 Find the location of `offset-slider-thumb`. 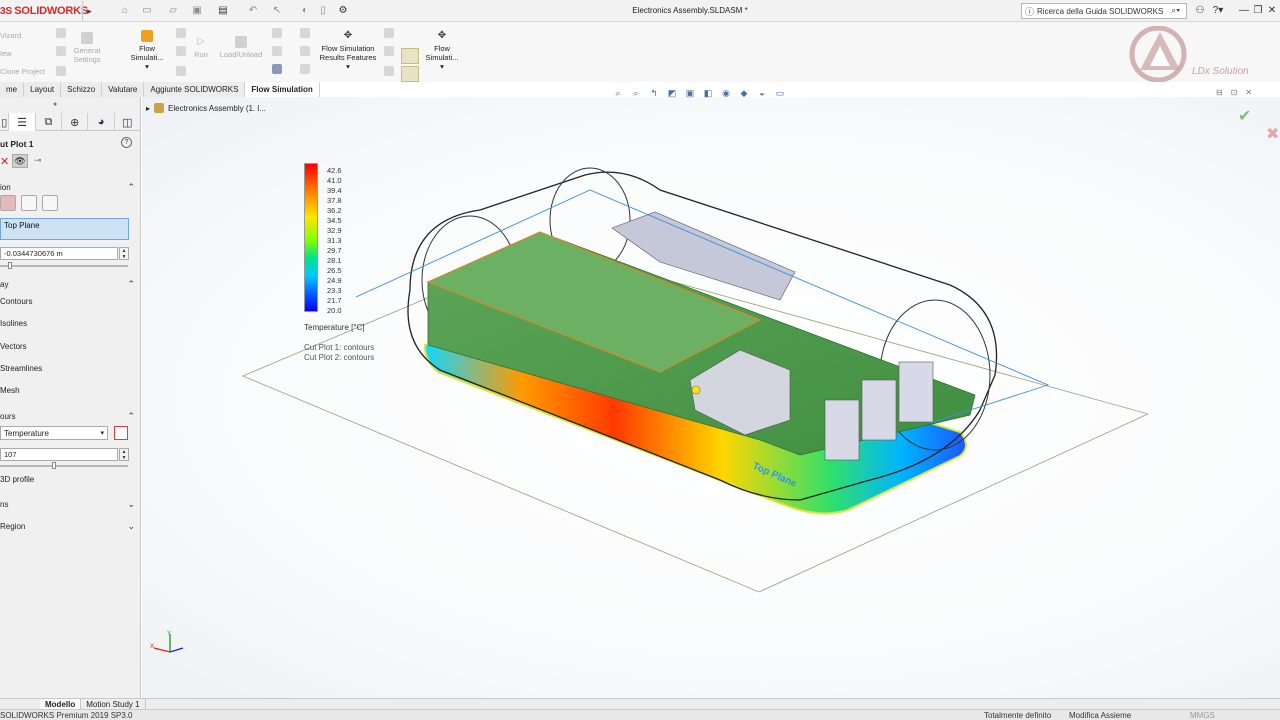

offset-slider-thumb is located at coordinates (10, 265).